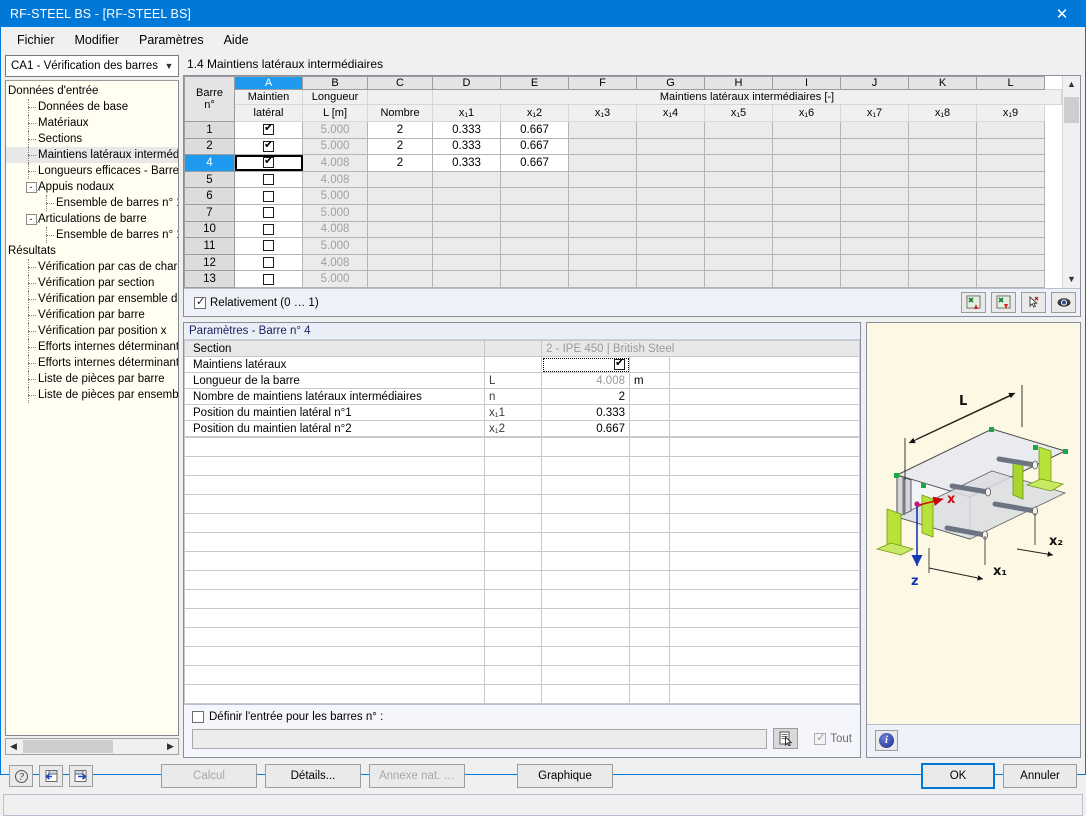 This screenshot has width=1086, height=816. I want to click on help-button: ?, so click(21, 776).